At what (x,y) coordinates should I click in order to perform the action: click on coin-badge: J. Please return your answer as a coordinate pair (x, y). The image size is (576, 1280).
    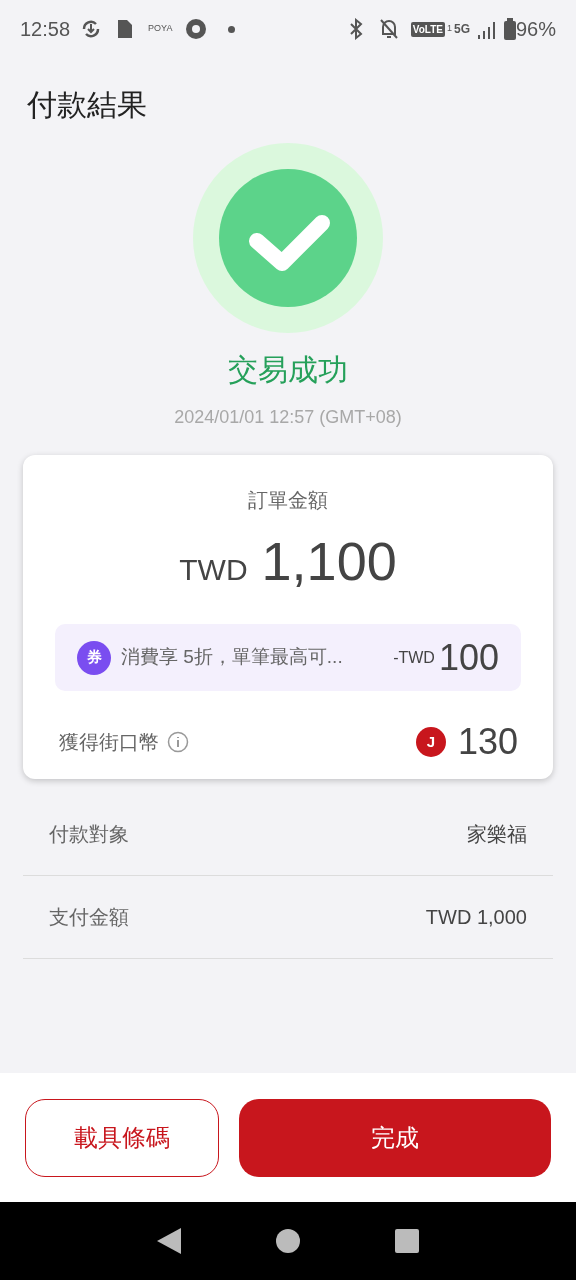
    Looking at the image, I should click on (430, 742).